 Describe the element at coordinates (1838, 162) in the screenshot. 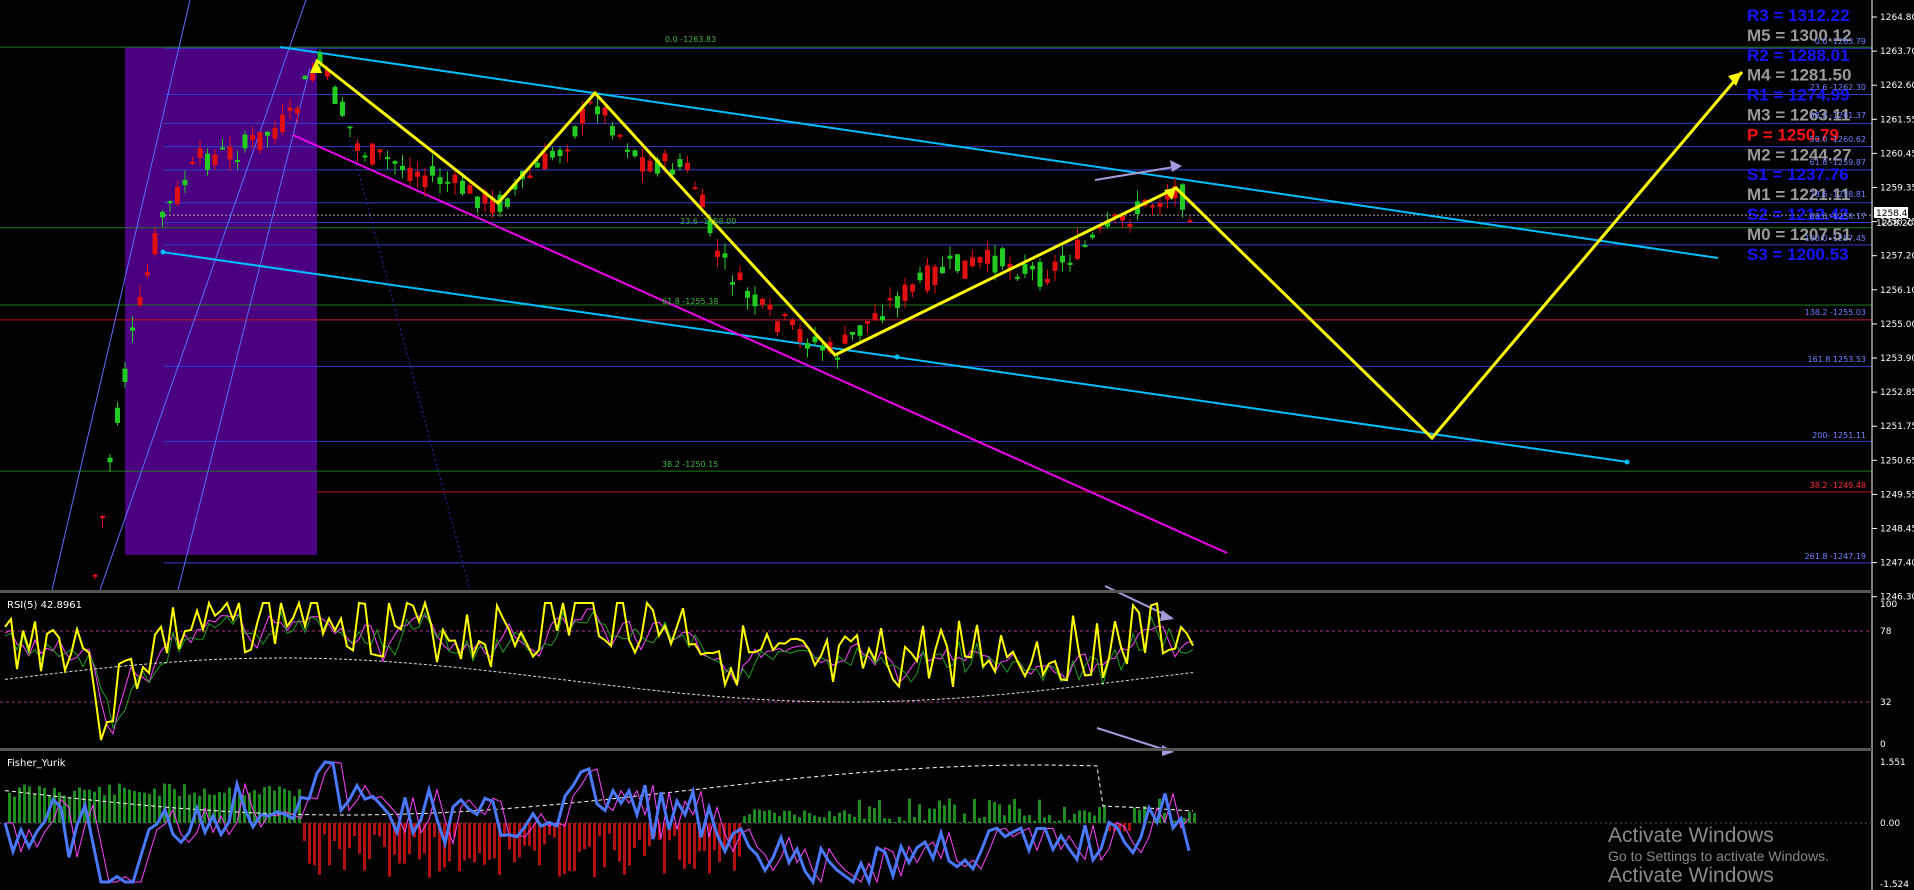

I see `fib-level-label: 61.8 -1259.87` at that location.